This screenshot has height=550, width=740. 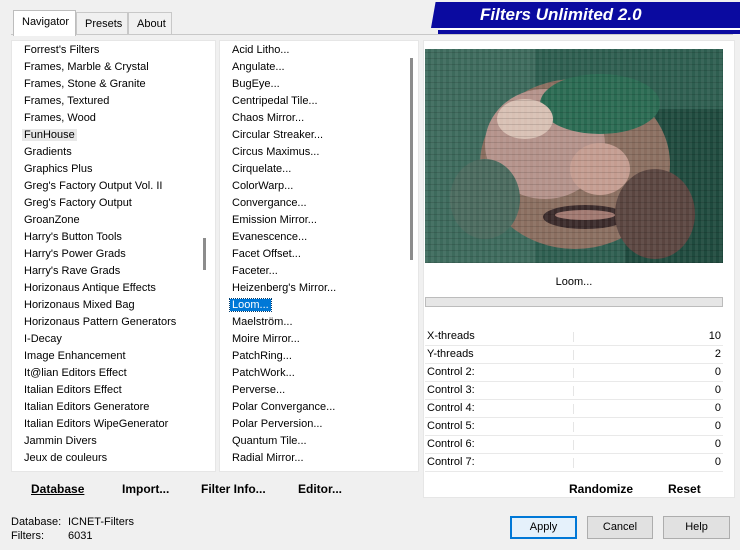 I want to click on apply-button: Apply, so click(x=543, y=527).